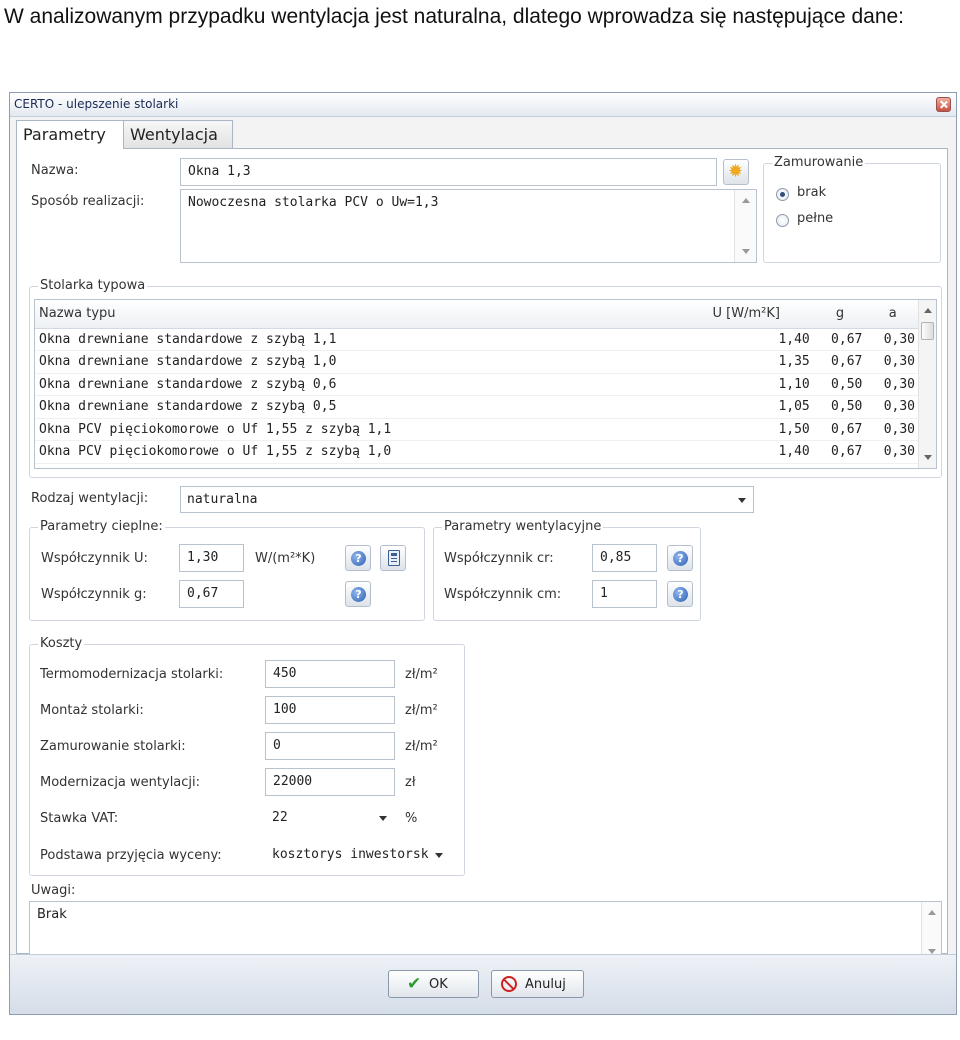 The image size is (960, 1040). What do you see at coordinates (943, 104) in the screenshot?
I see `close-icon` at bounding box center [943, 104].